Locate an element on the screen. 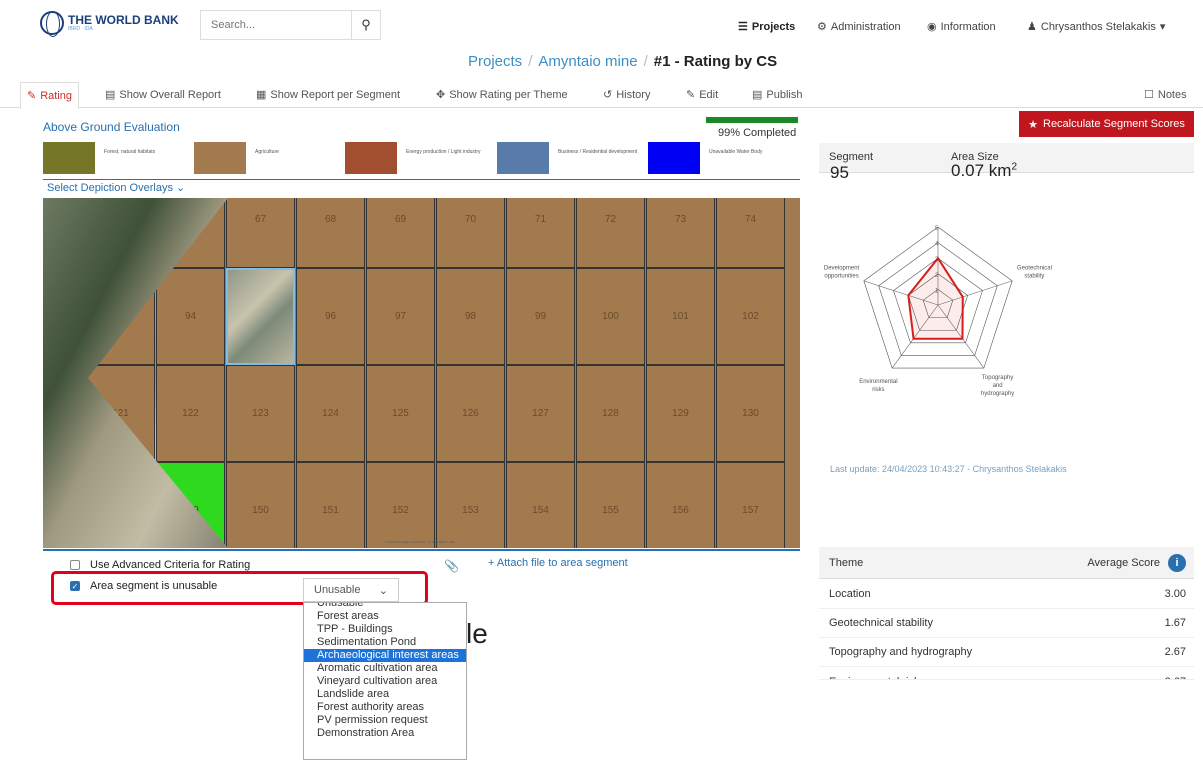 This screenshot has width=1203, height=760. nav-projects-label: Projects is located at coordinates (773, 26).